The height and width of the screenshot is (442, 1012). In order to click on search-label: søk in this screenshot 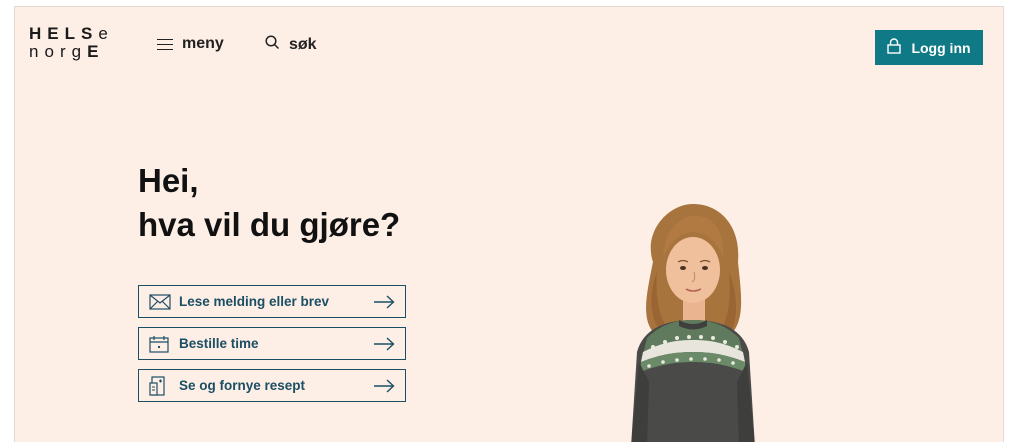, I will do `click(303, 44)`.